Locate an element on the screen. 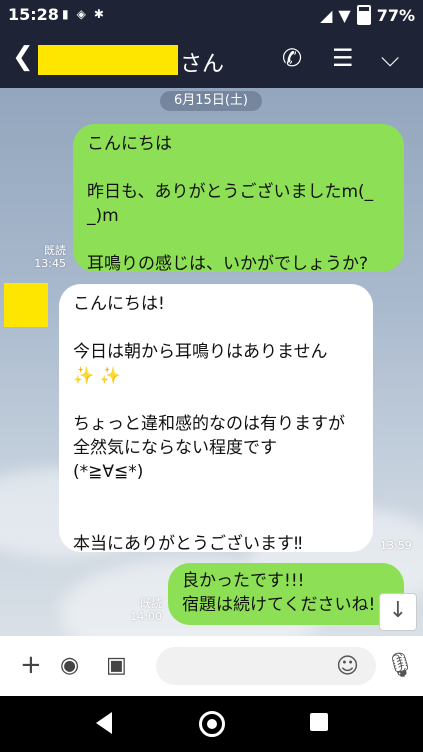  message-meta: 既読 14:00 is located at coordinates (144, 610).